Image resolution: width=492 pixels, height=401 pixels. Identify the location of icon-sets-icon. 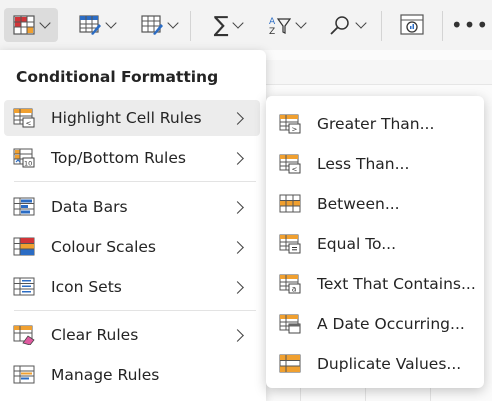
(24, 286).